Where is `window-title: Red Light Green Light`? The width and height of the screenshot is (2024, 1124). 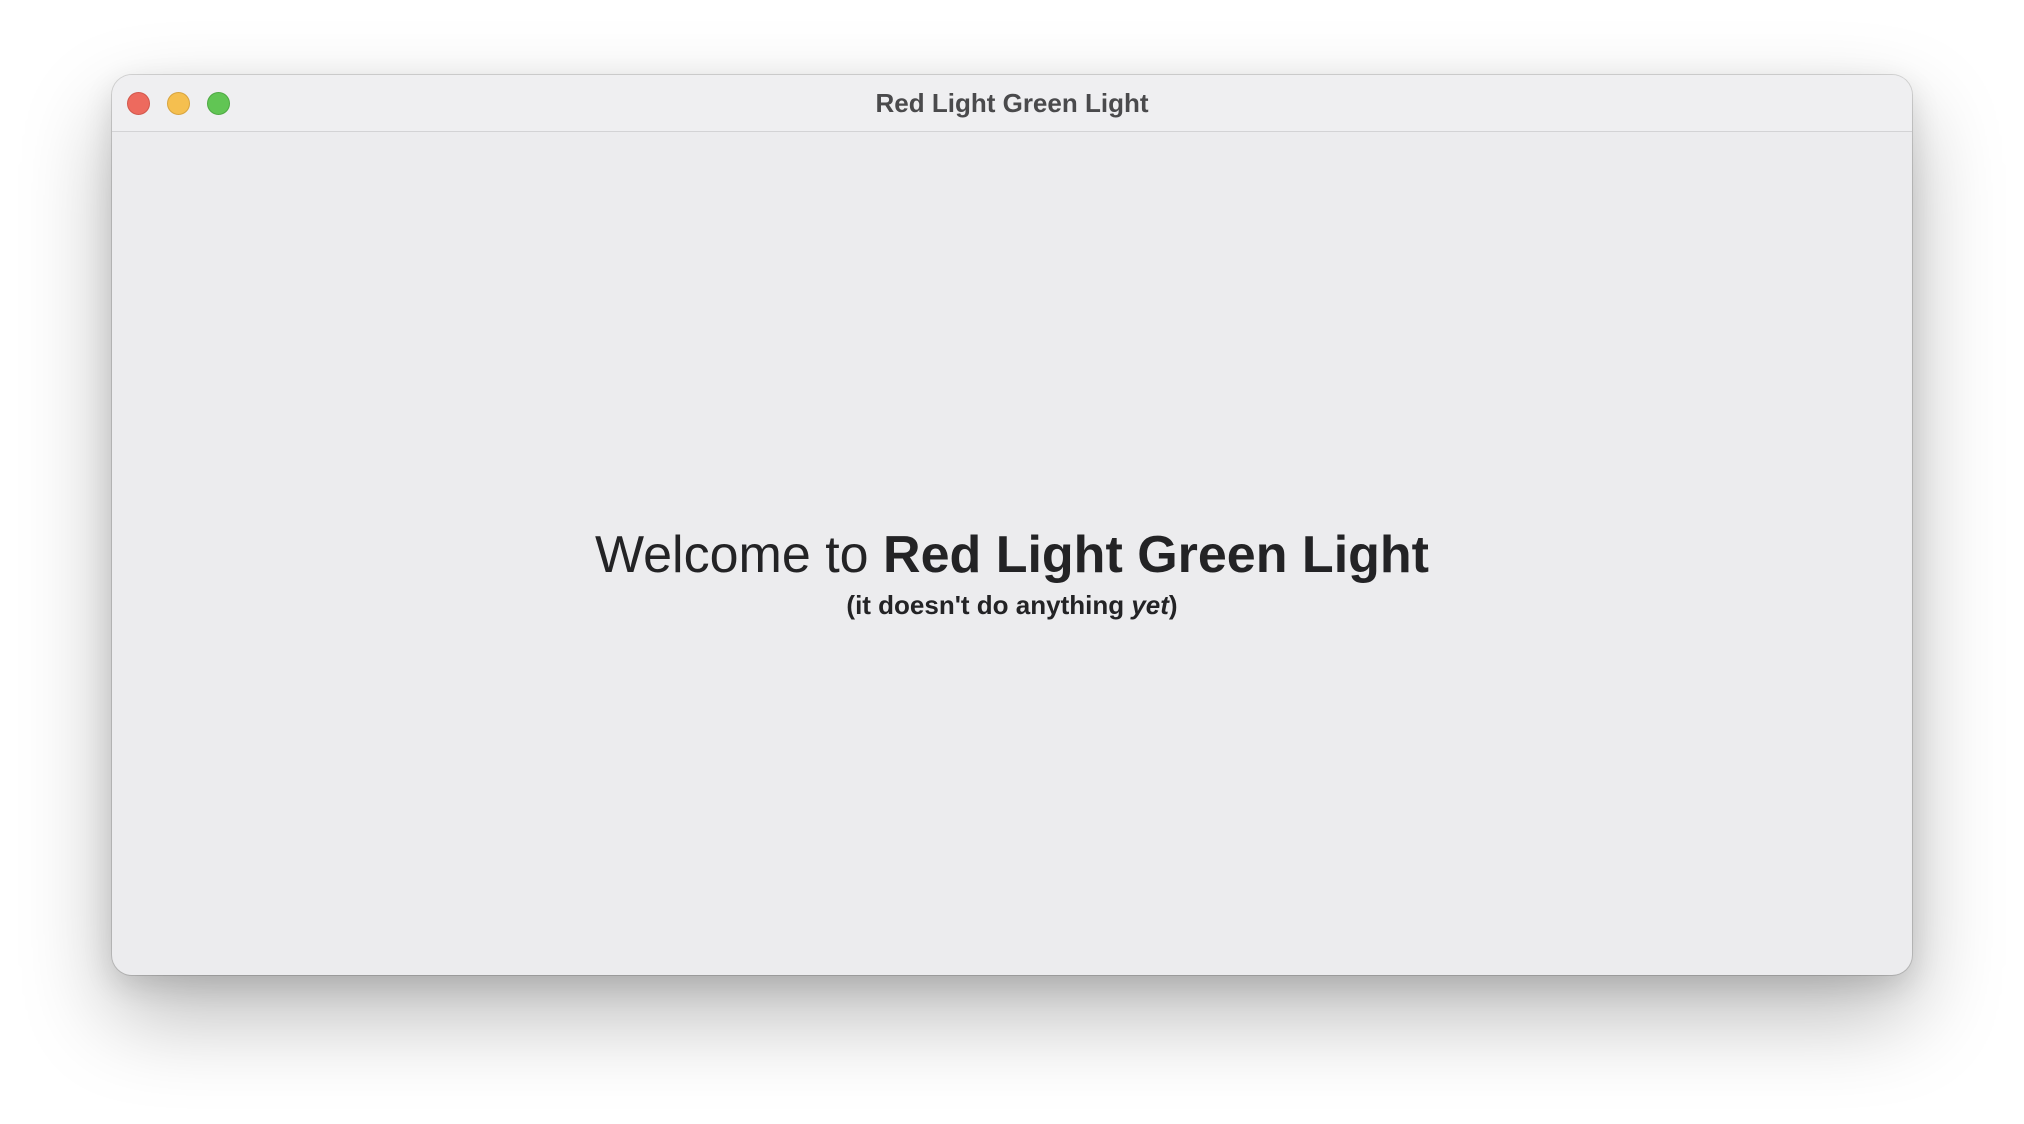
window-title: Red Light Green Light is located at coordinates (1012, 103).